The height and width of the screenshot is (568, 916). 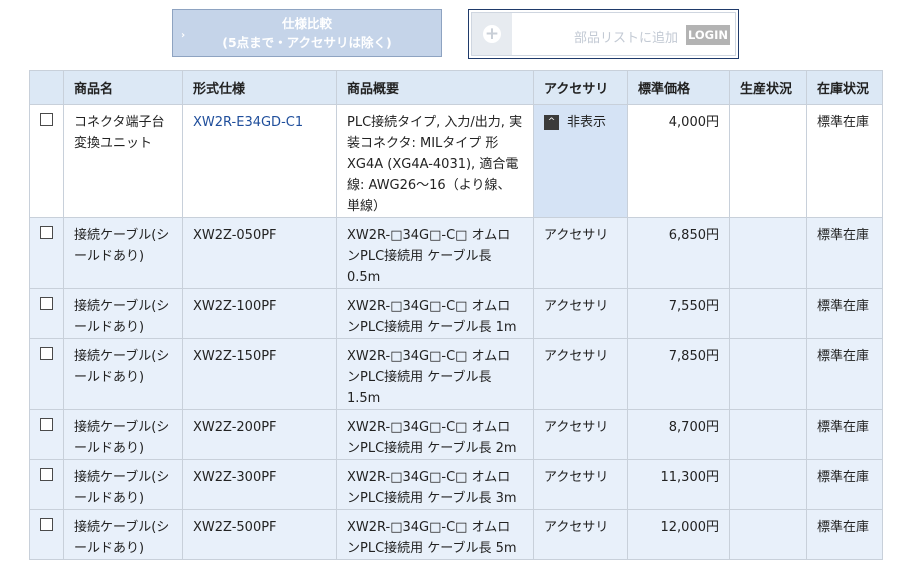 What do you see at coordinates (678, 87) in the screenshot?
I see `header-price: 標準価格` at bounding box center [678, 87].